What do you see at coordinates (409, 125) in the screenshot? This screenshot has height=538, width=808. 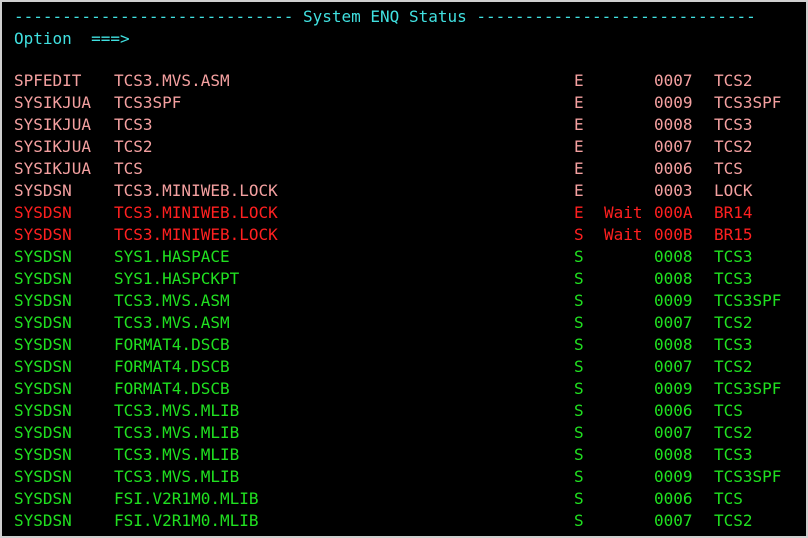 I see `enq-row: SYSIKJUA TCS3 E 0008 TCS3` at bounding box center [409, 125].